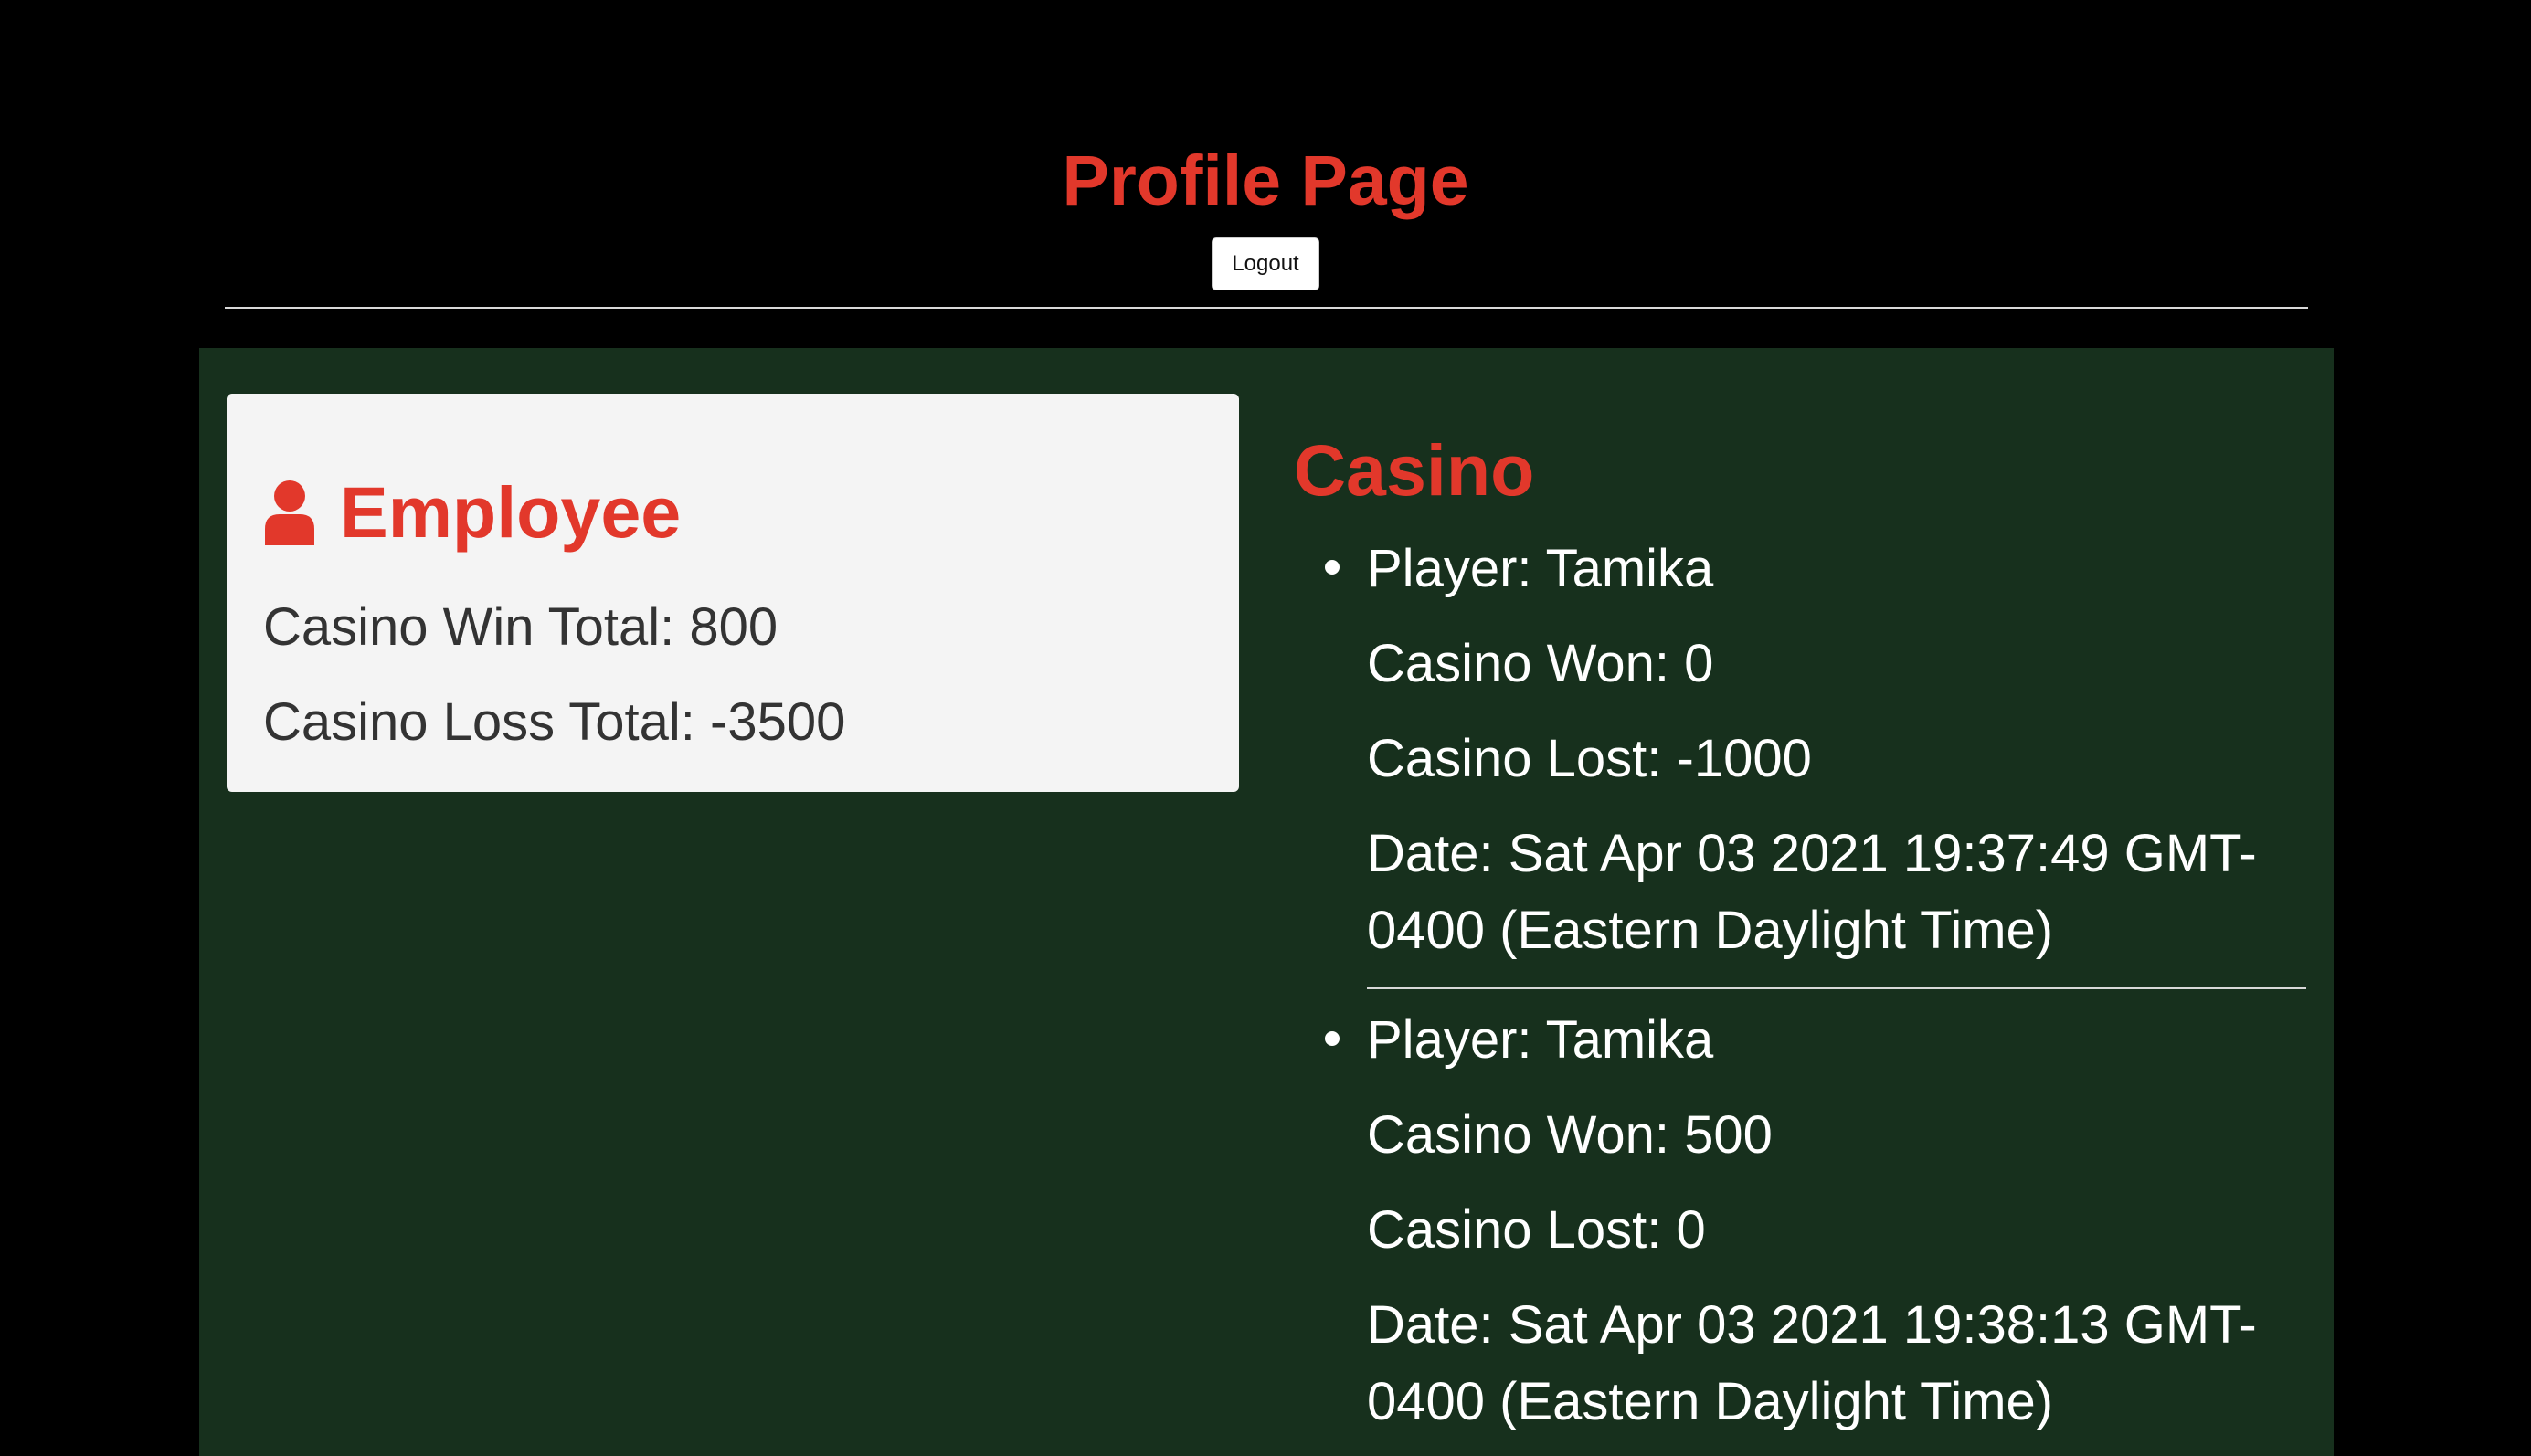  Describe the element at coordinates (289, 513) in the screenshot. I see `user-icon` at that location.